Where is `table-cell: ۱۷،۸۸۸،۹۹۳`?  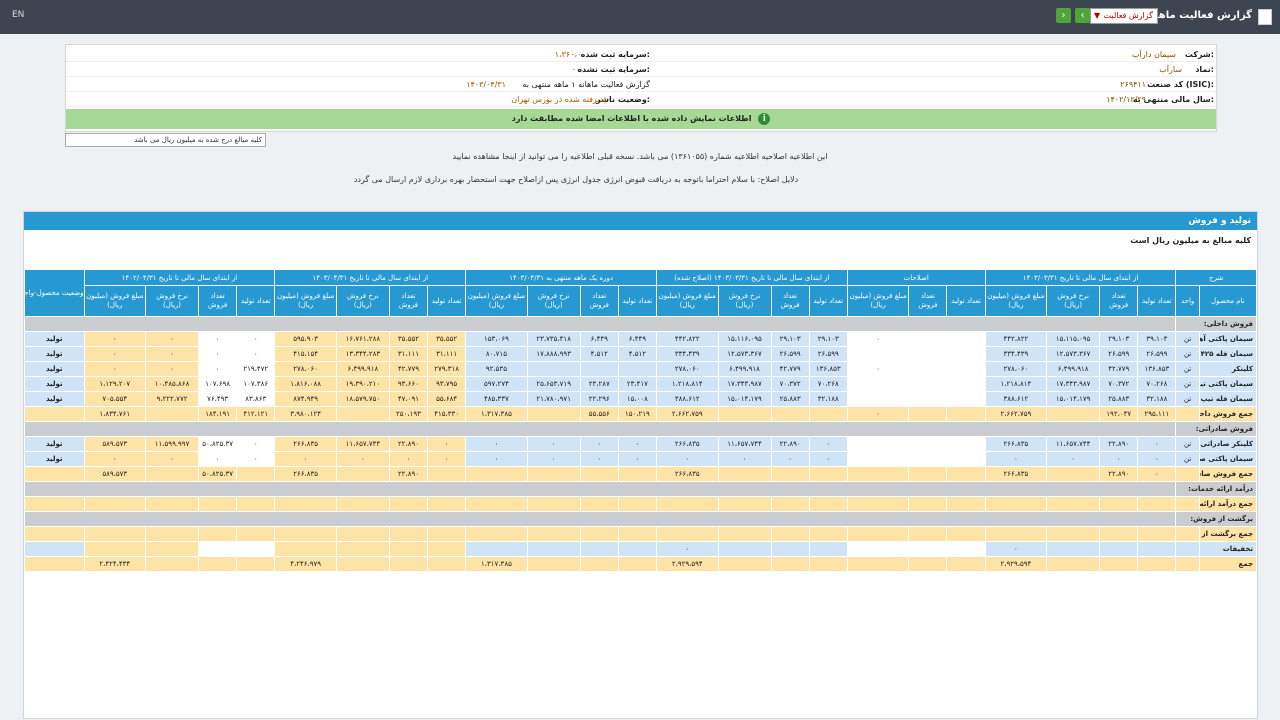
table-cell: ۱۷،۸۸۸،۹۹۳ is located at coordinates (553, 354).